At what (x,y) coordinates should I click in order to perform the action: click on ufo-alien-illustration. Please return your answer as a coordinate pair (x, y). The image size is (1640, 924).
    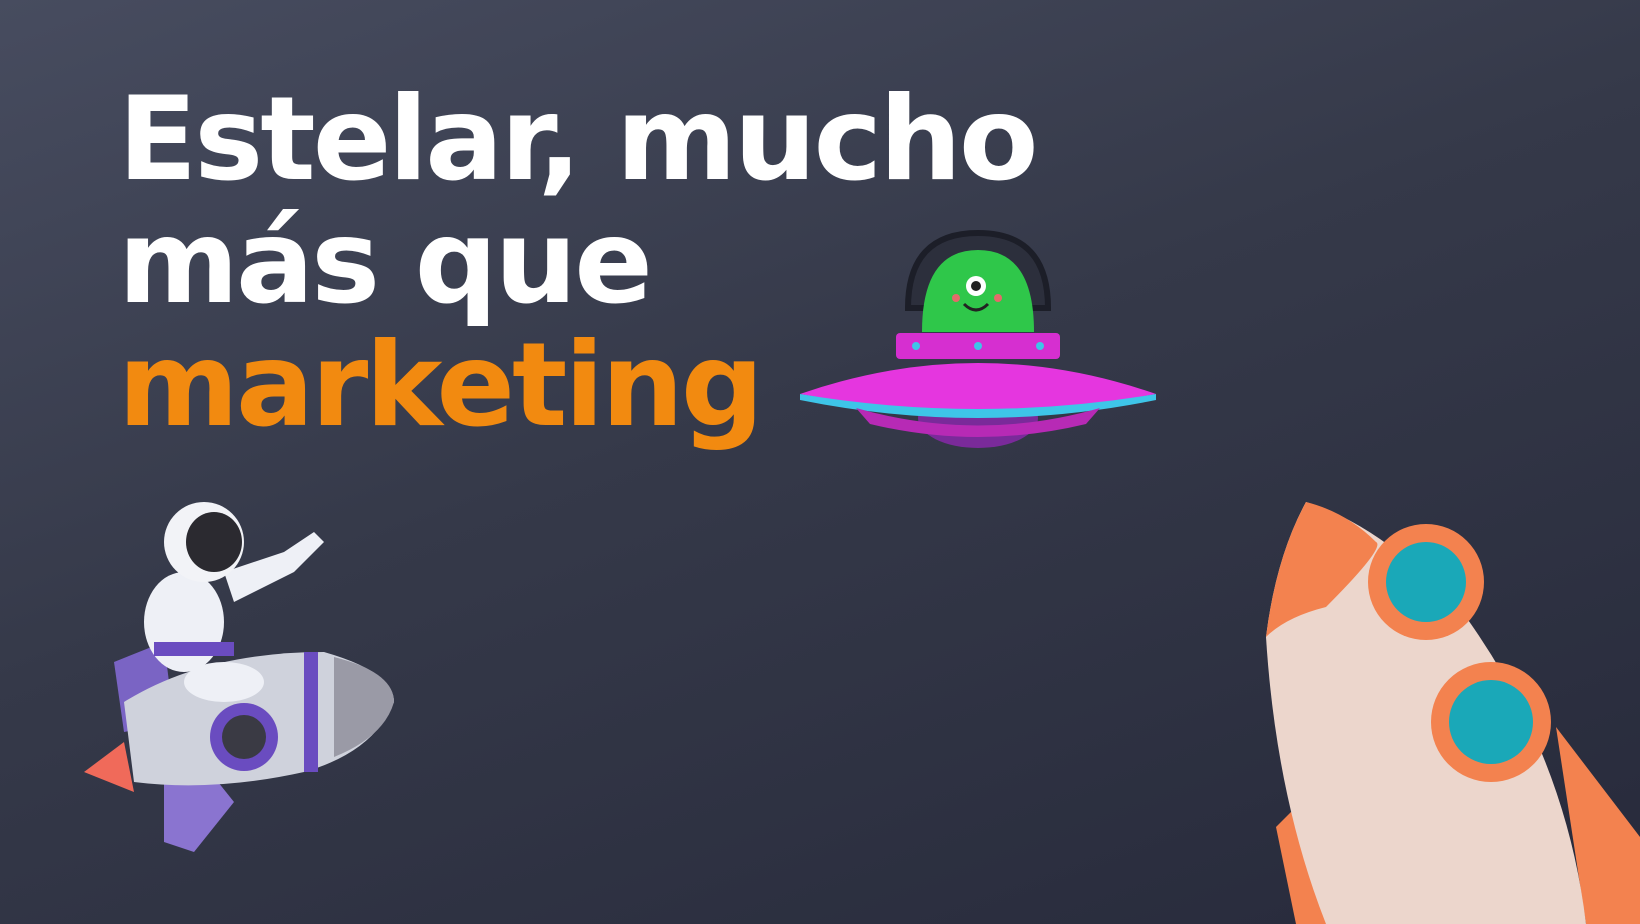
    Looking at the image, I should click on (978, 338).